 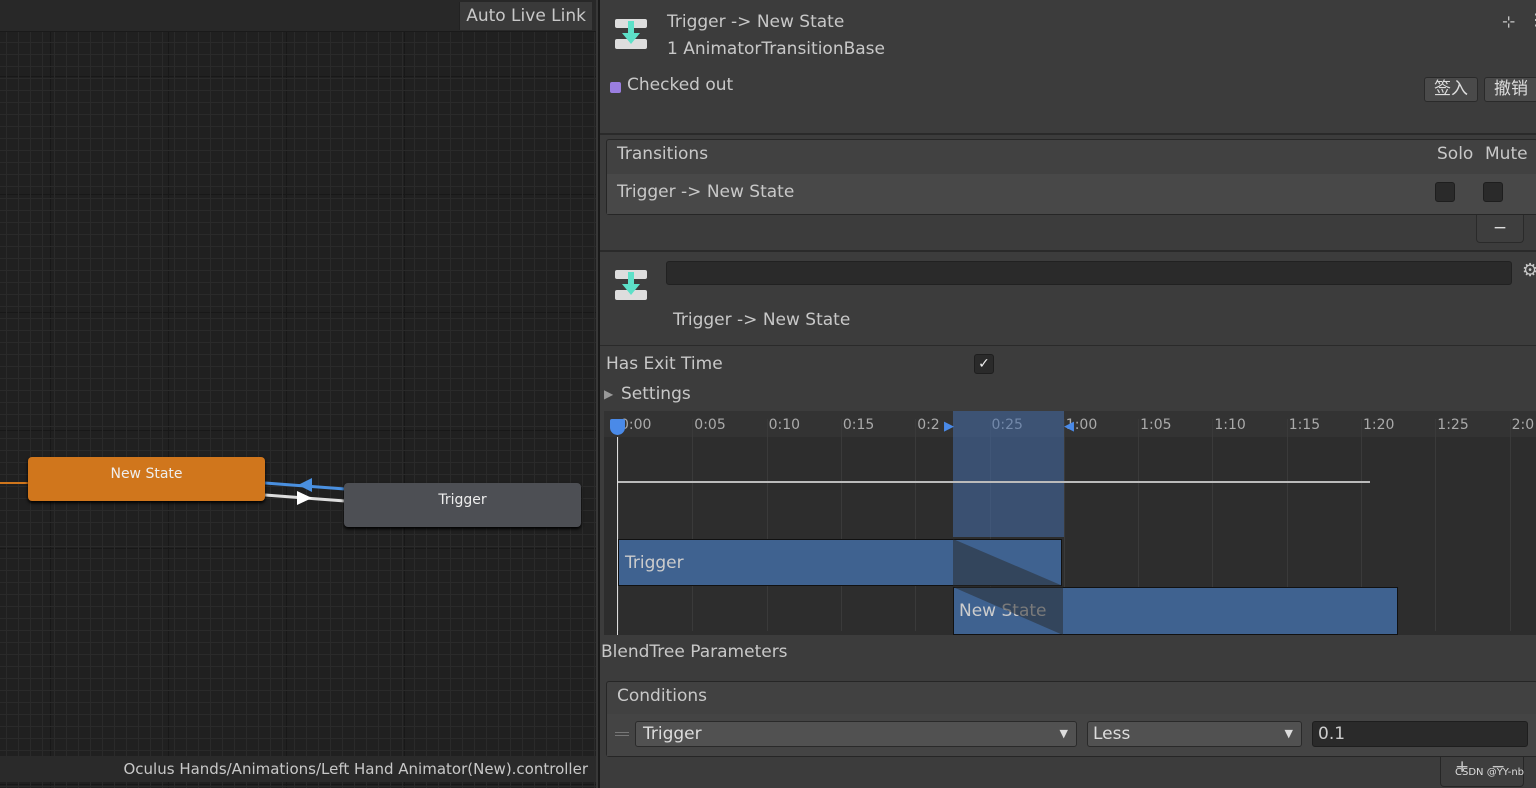 What do you see at coordinates (1445, 192) in the screenshot?
I see `solo-checkbox` at bounding box center [1445, 192].